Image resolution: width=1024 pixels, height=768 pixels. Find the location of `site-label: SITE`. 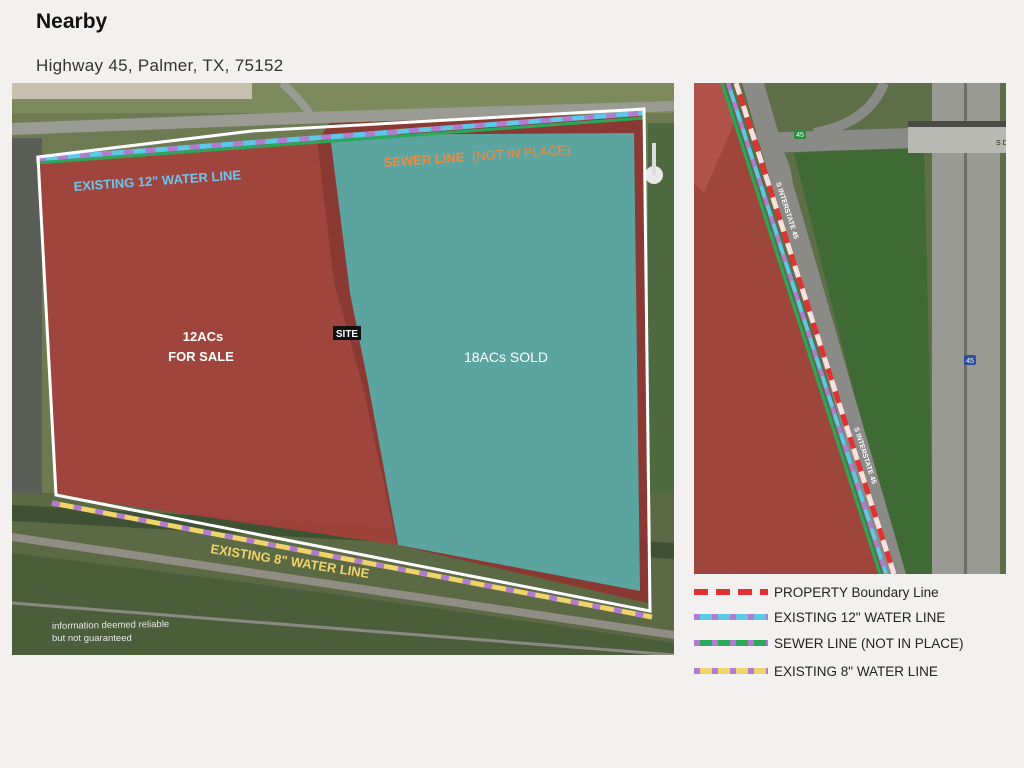

site-label: SITE is located at coordinates (347, 334).